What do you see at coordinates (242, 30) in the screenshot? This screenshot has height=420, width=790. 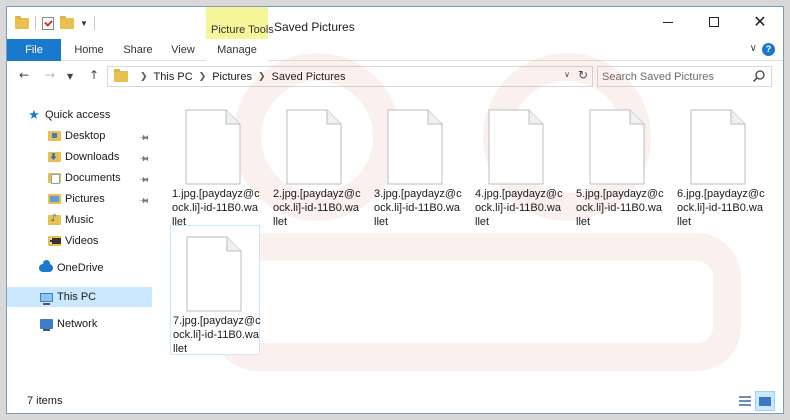 I see `picture-tools-label: Picture Tools` at bounding box center [242, 30].